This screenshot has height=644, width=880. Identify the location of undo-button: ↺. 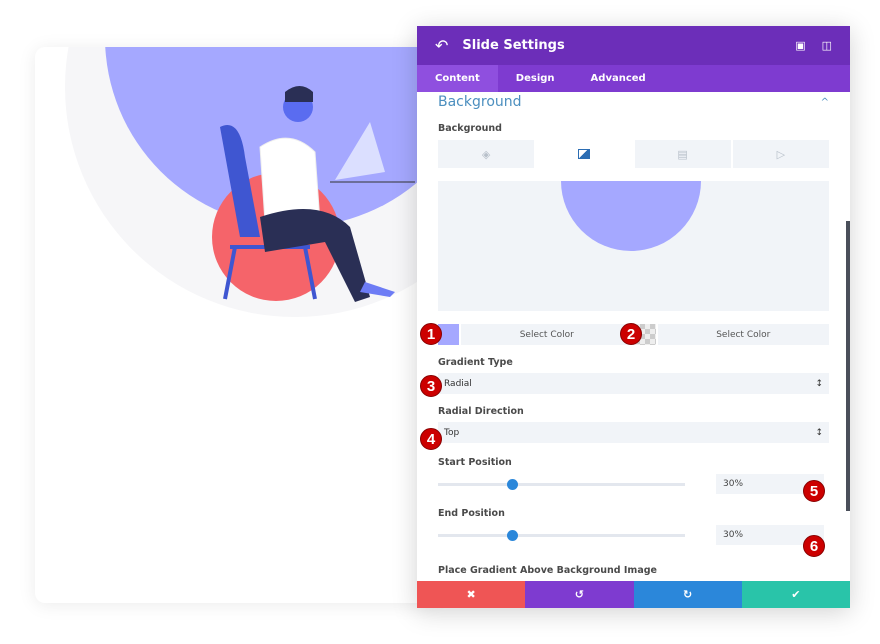
(579, 594).